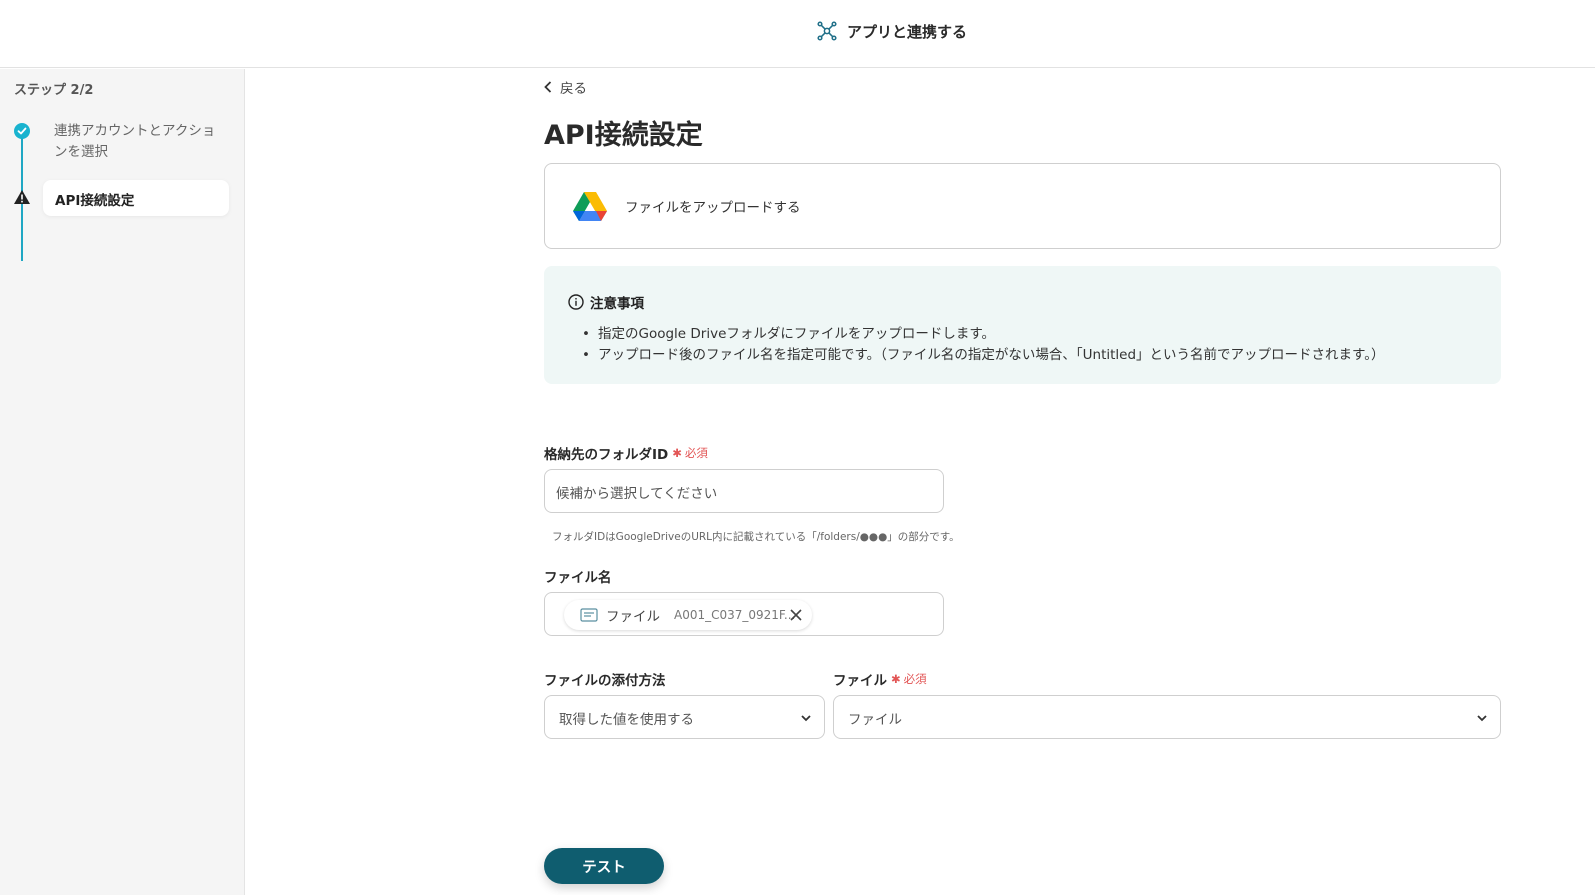 This screenshot has width=1595, height=895. Describe the element at coordinates (875, 720) in the screenshot. I see `file-value: ファイル` at that location.